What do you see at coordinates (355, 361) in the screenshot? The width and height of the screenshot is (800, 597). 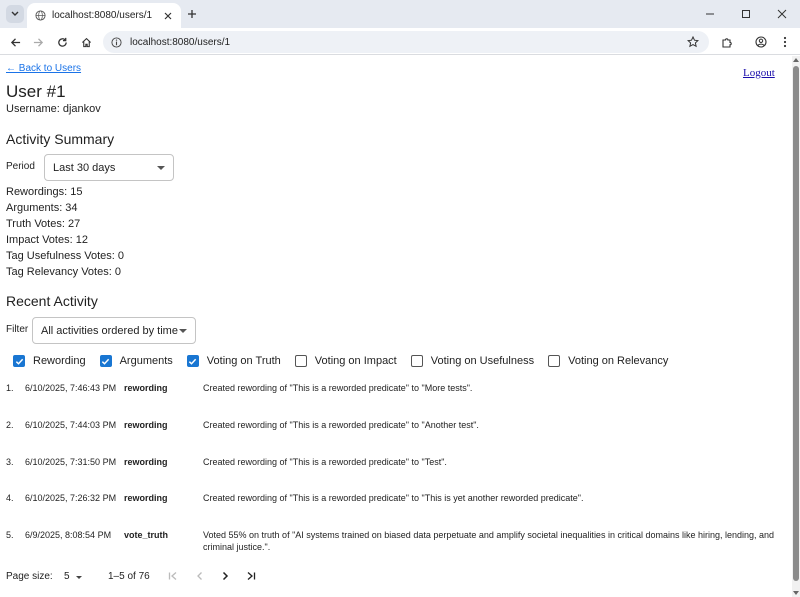 I see `checkbox-label: Voting on Impact` at bounding box center [355, 361].